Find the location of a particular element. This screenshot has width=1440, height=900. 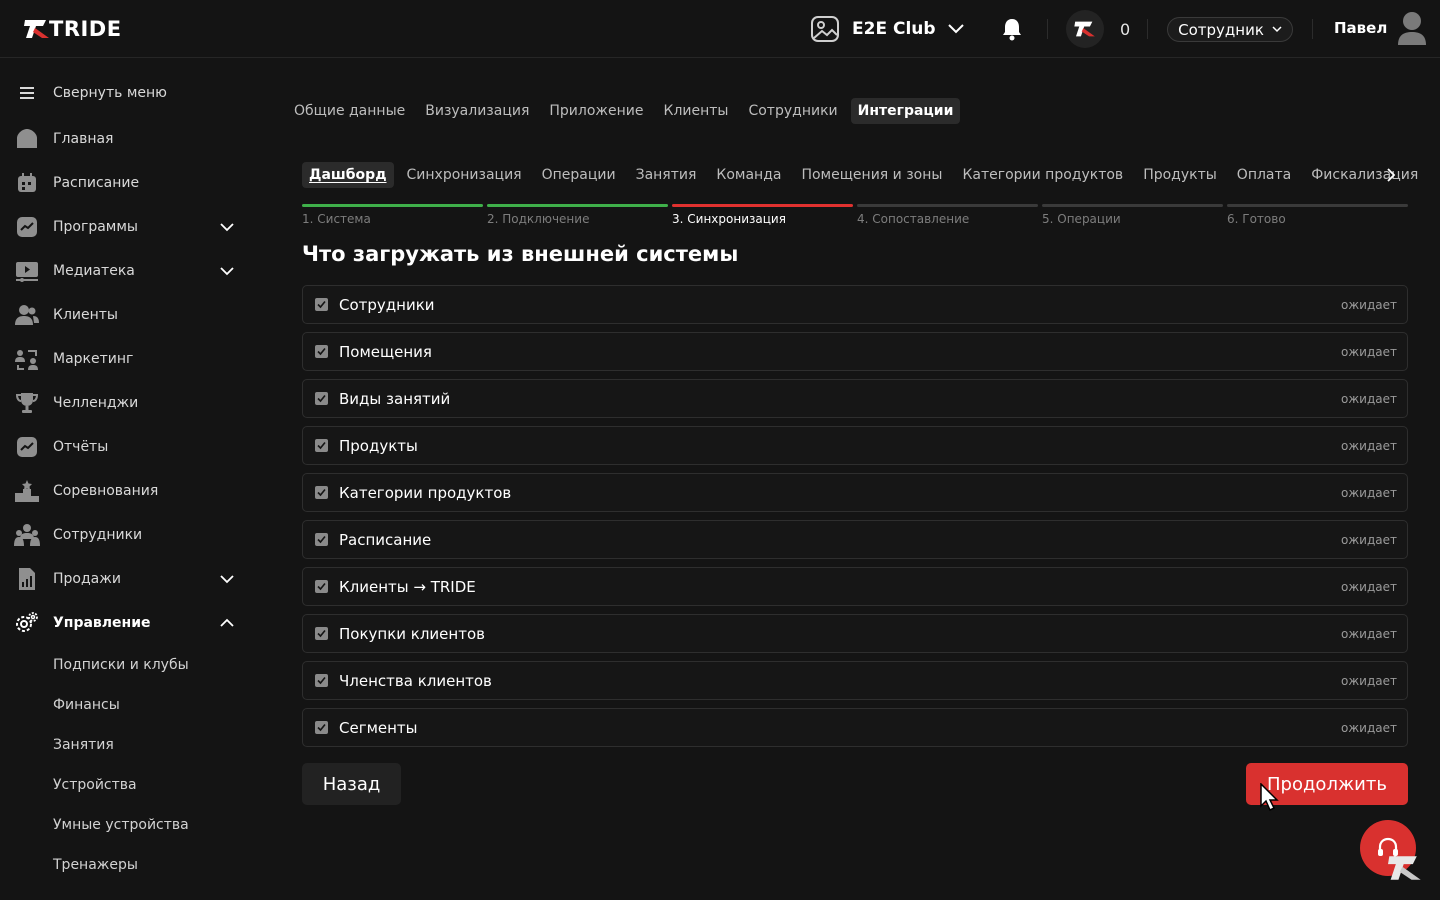

tab-team: Команда is located at coordinates (748, 175).